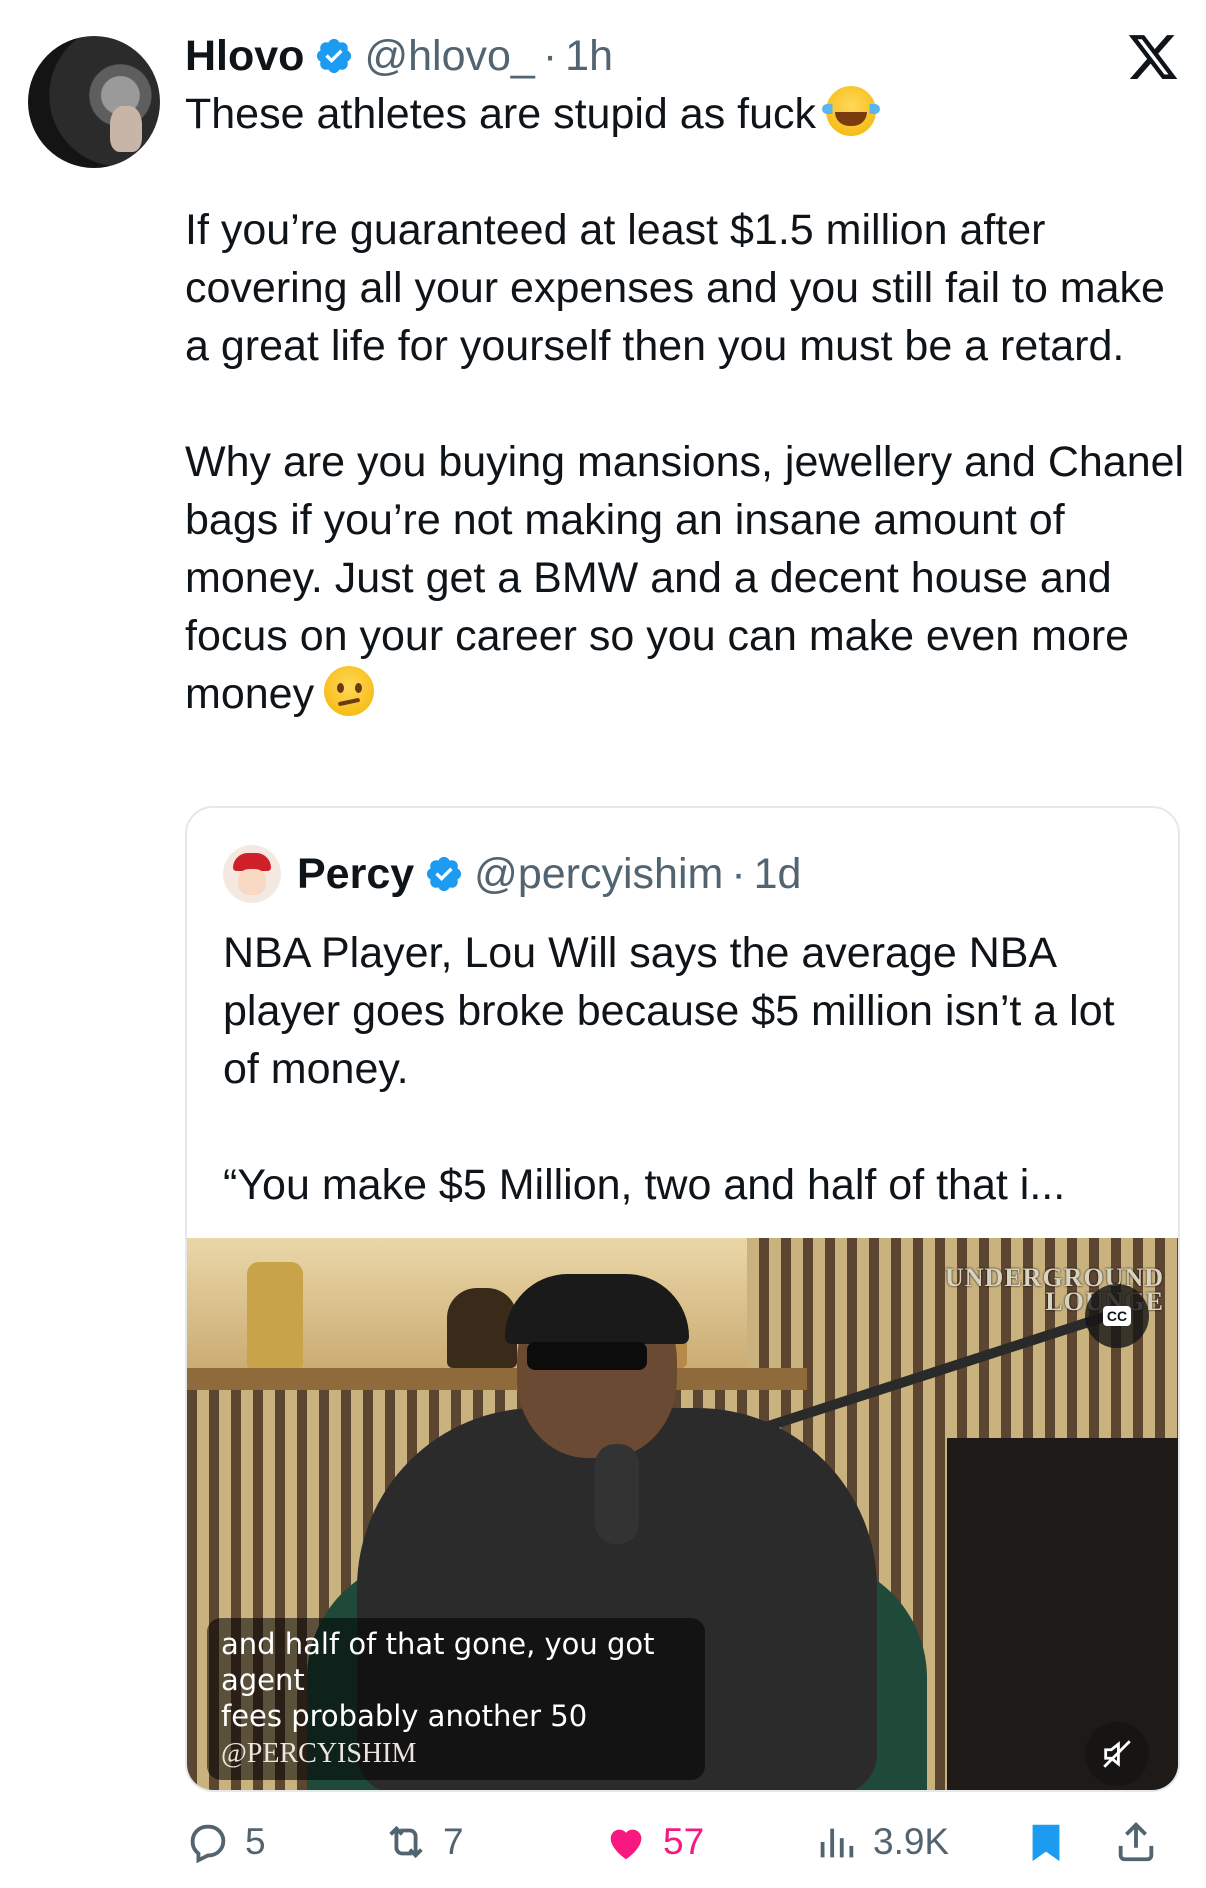 The width and height of the screenshot is (1206, 1888). I want to click on share-button, so click(1143, 1842).